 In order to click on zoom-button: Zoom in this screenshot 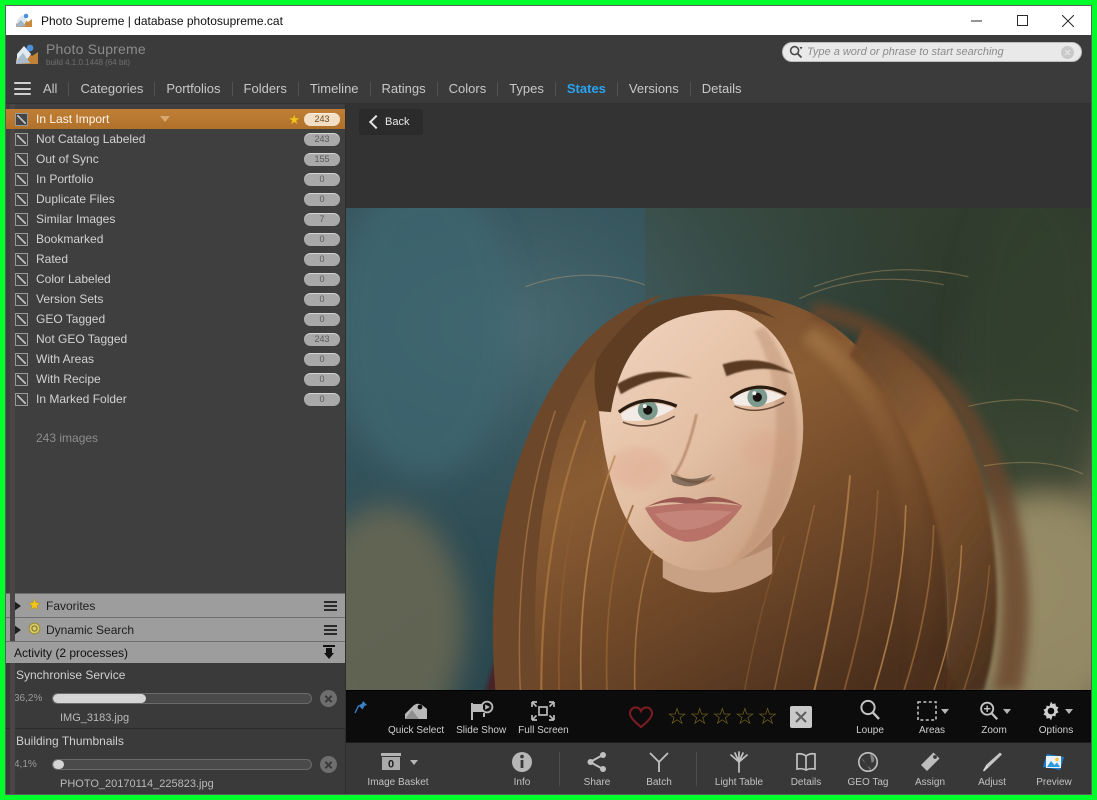, I will do `click(994, 716)`.